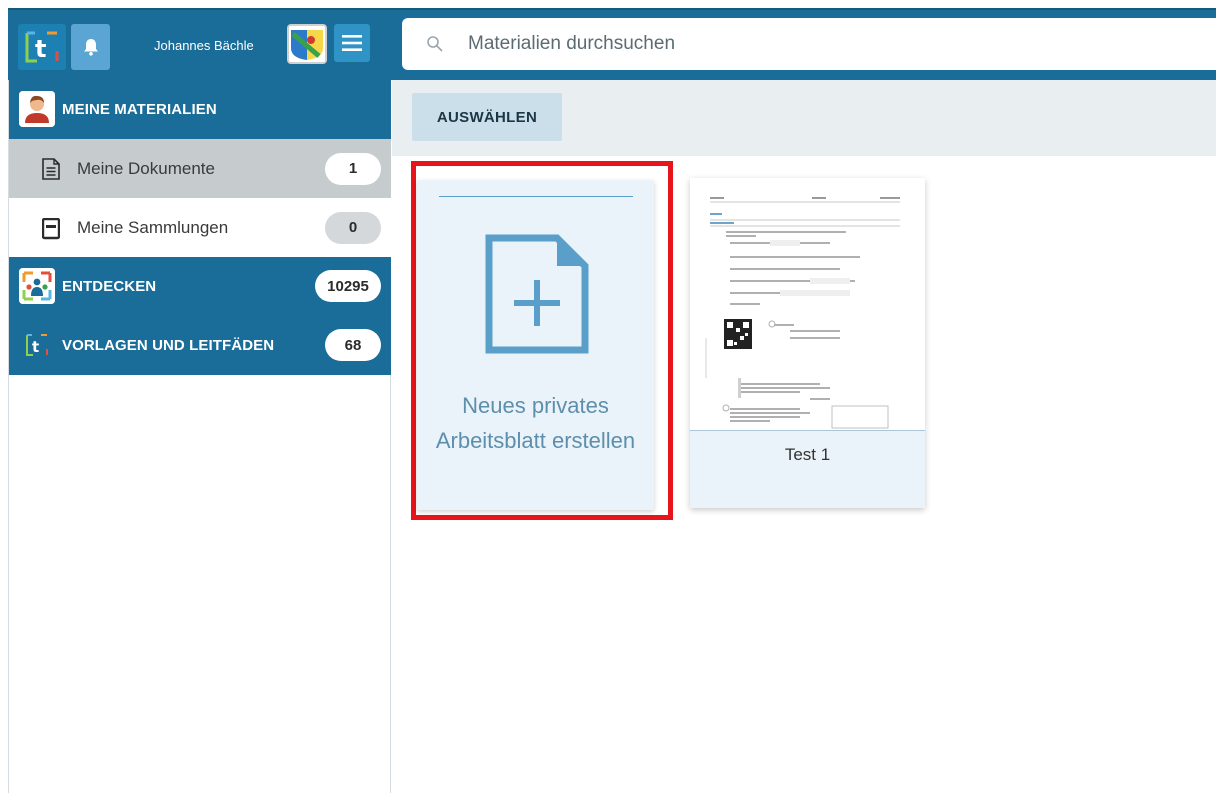  Describe the element at coordinates (353, 227) in the screenshot. I see `collection-count-badge: 0` at that location.